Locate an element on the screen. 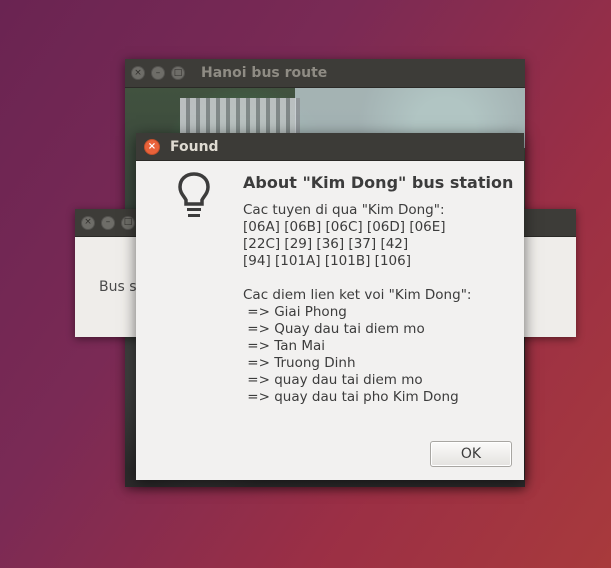 This screenshot has height=568, width=611. dialog-title: Found is located at coordinates (194, 146).